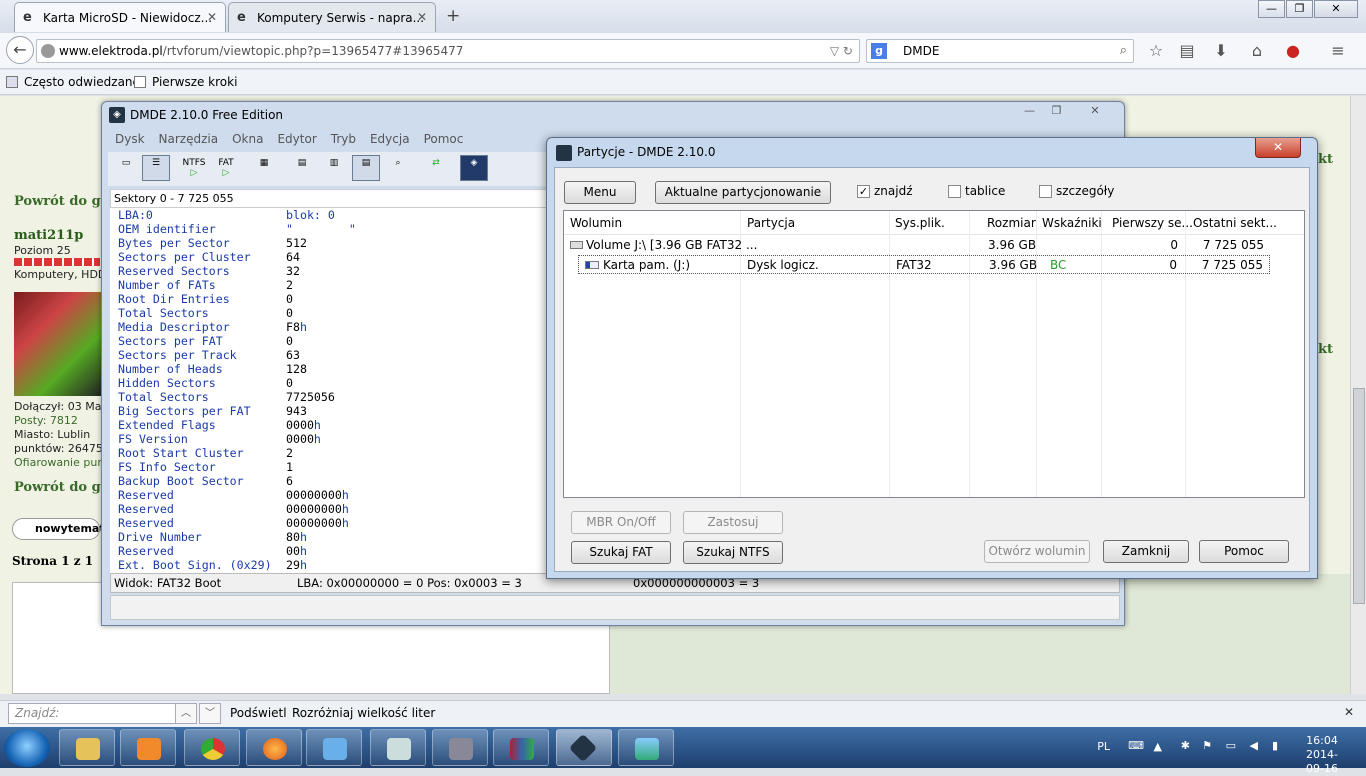 The image size is (1366, 776). I want to click on media-player-taskbar-button, so click(148, 747).